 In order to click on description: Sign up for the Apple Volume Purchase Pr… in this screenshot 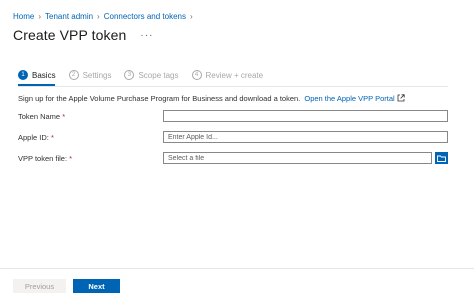, I will do `click(211, 98)`.